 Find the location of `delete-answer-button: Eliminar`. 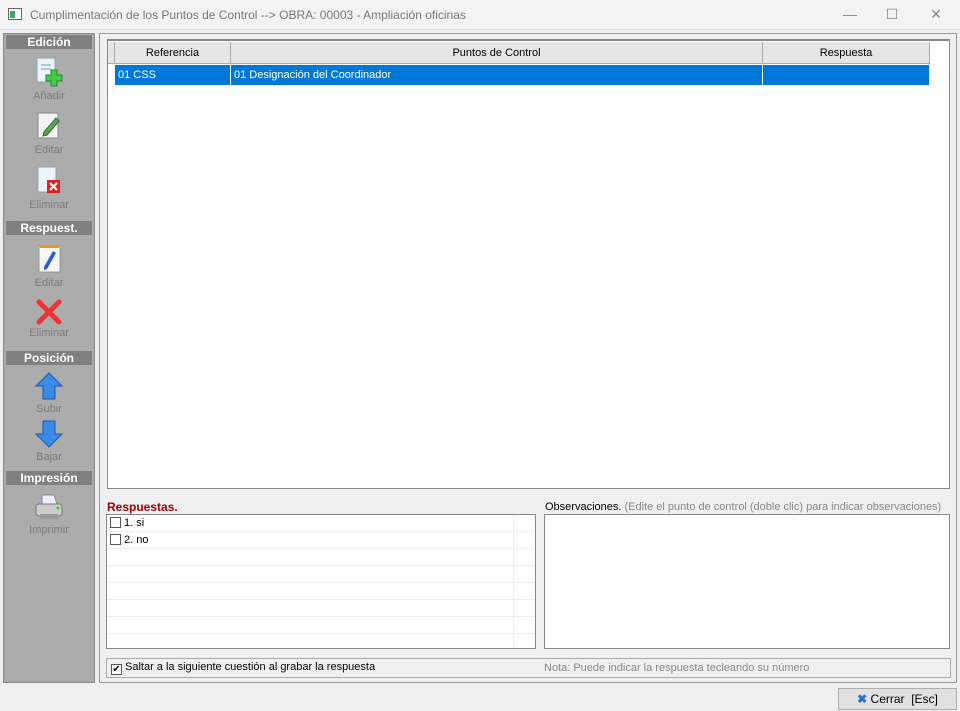

delete-answer-button: Eliminar is located at coordinates (49, 318).